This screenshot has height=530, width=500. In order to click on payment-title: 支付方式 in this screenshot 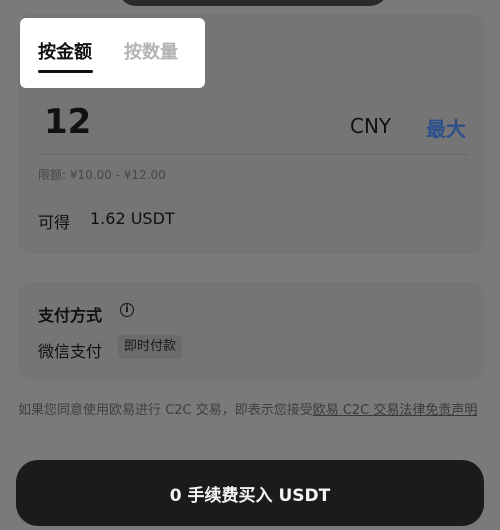, I will do `click(70, 315)`.